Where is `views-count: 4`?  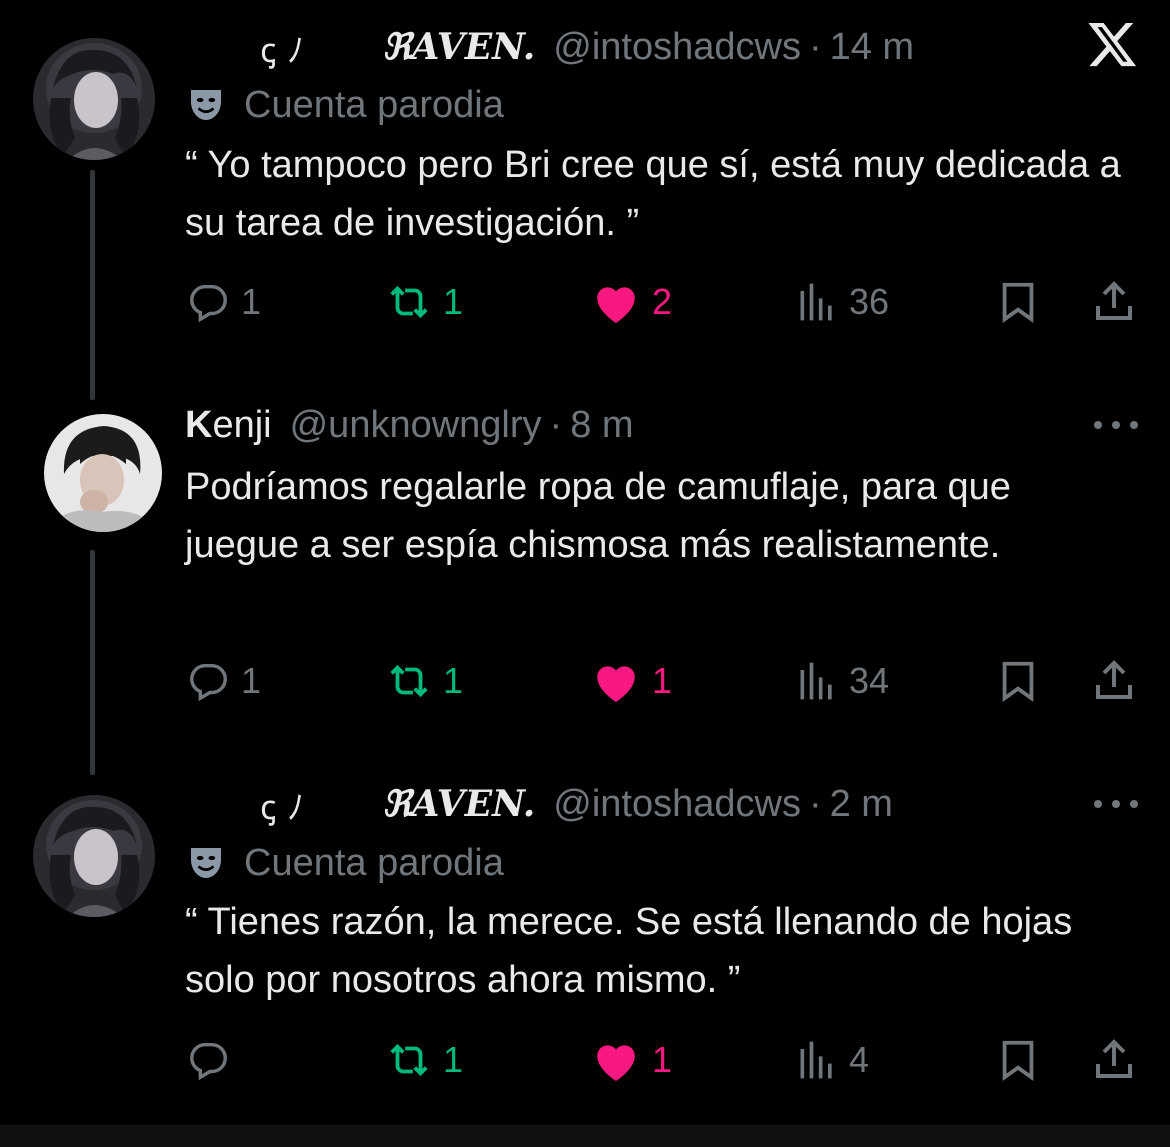 views-count: 4 is located at coordinates (859, 1059).